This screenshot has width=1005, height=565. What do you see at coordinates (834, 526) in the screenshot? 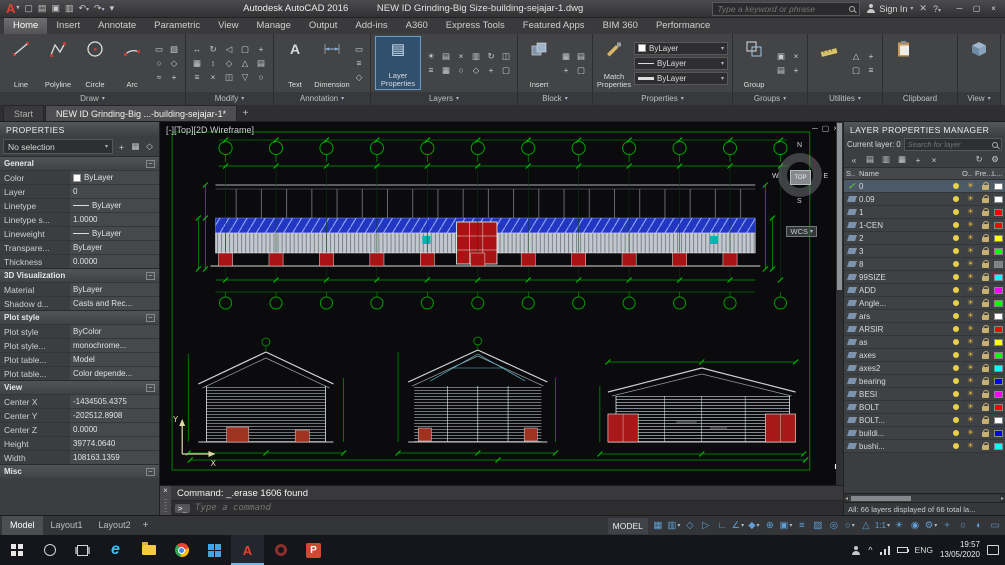
I see `selection-cycling-icon: ◎` at bounding box center [834, 526].